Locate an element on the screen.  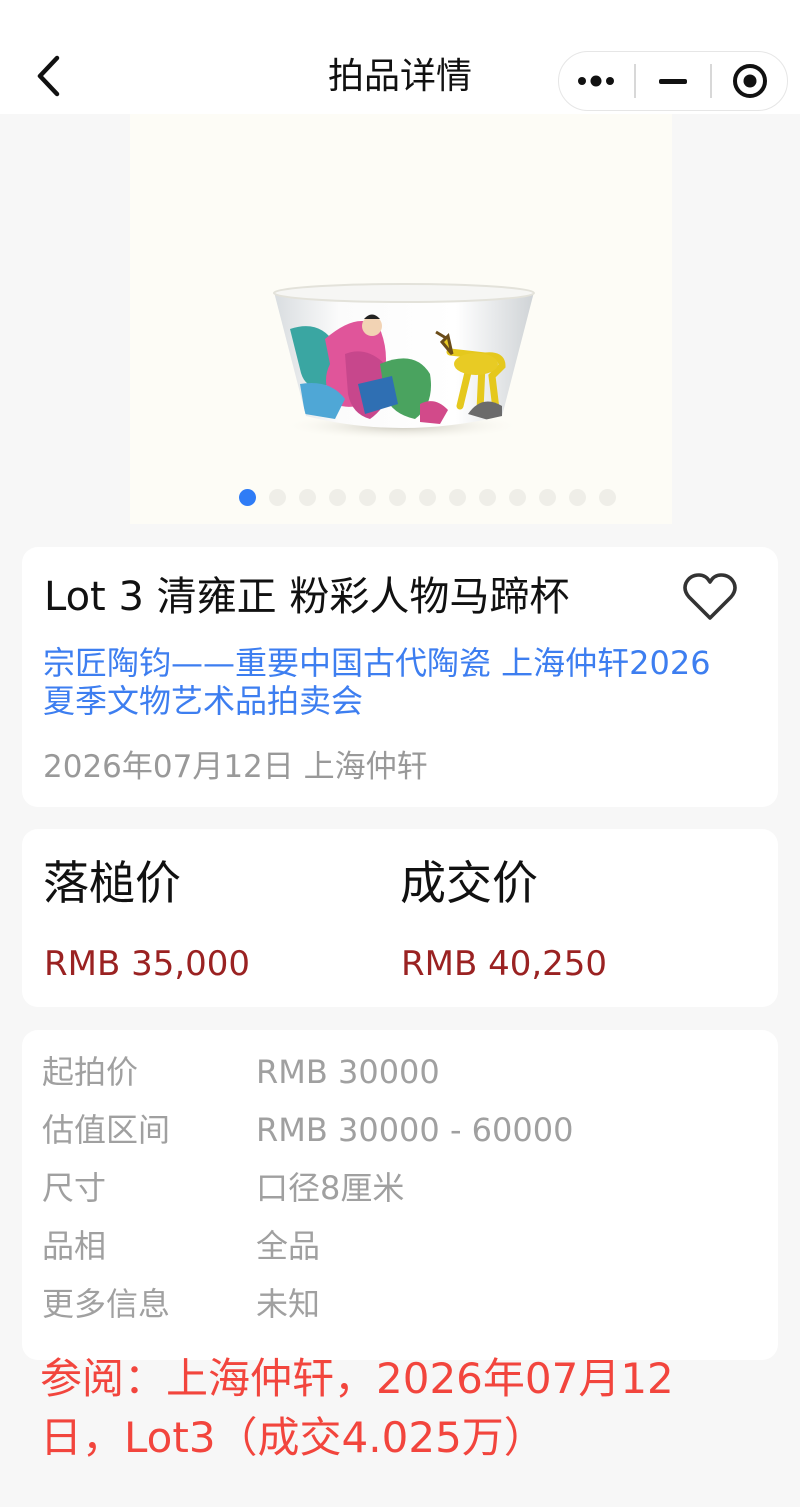
detail-row: 更多信息 未知 is located at coordinates (181, 1304).